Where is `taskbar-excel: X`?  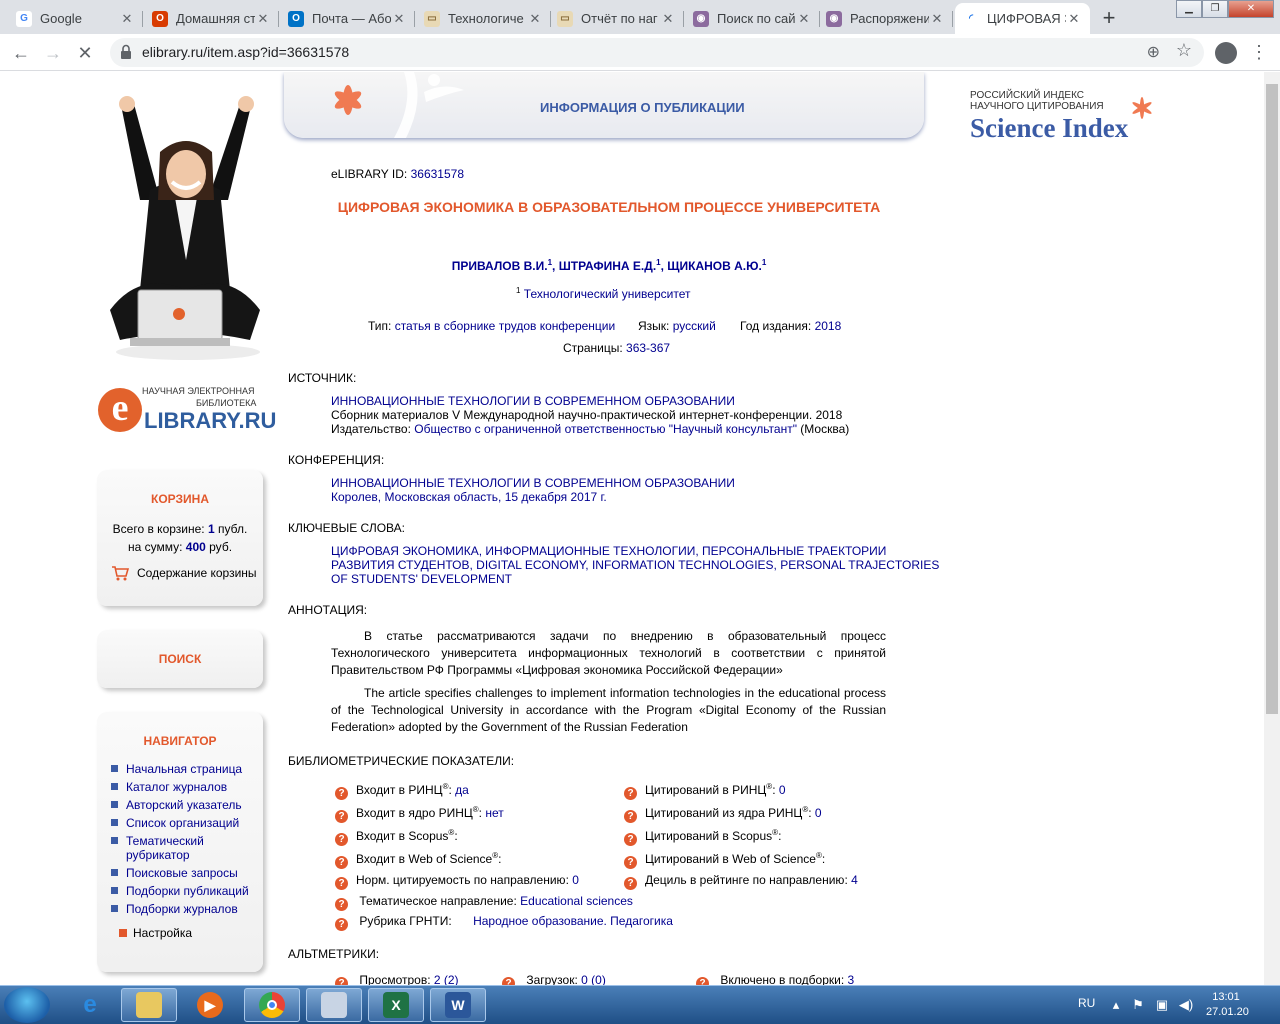
taskbar-excel: X is located at coordinates (396, 1005).